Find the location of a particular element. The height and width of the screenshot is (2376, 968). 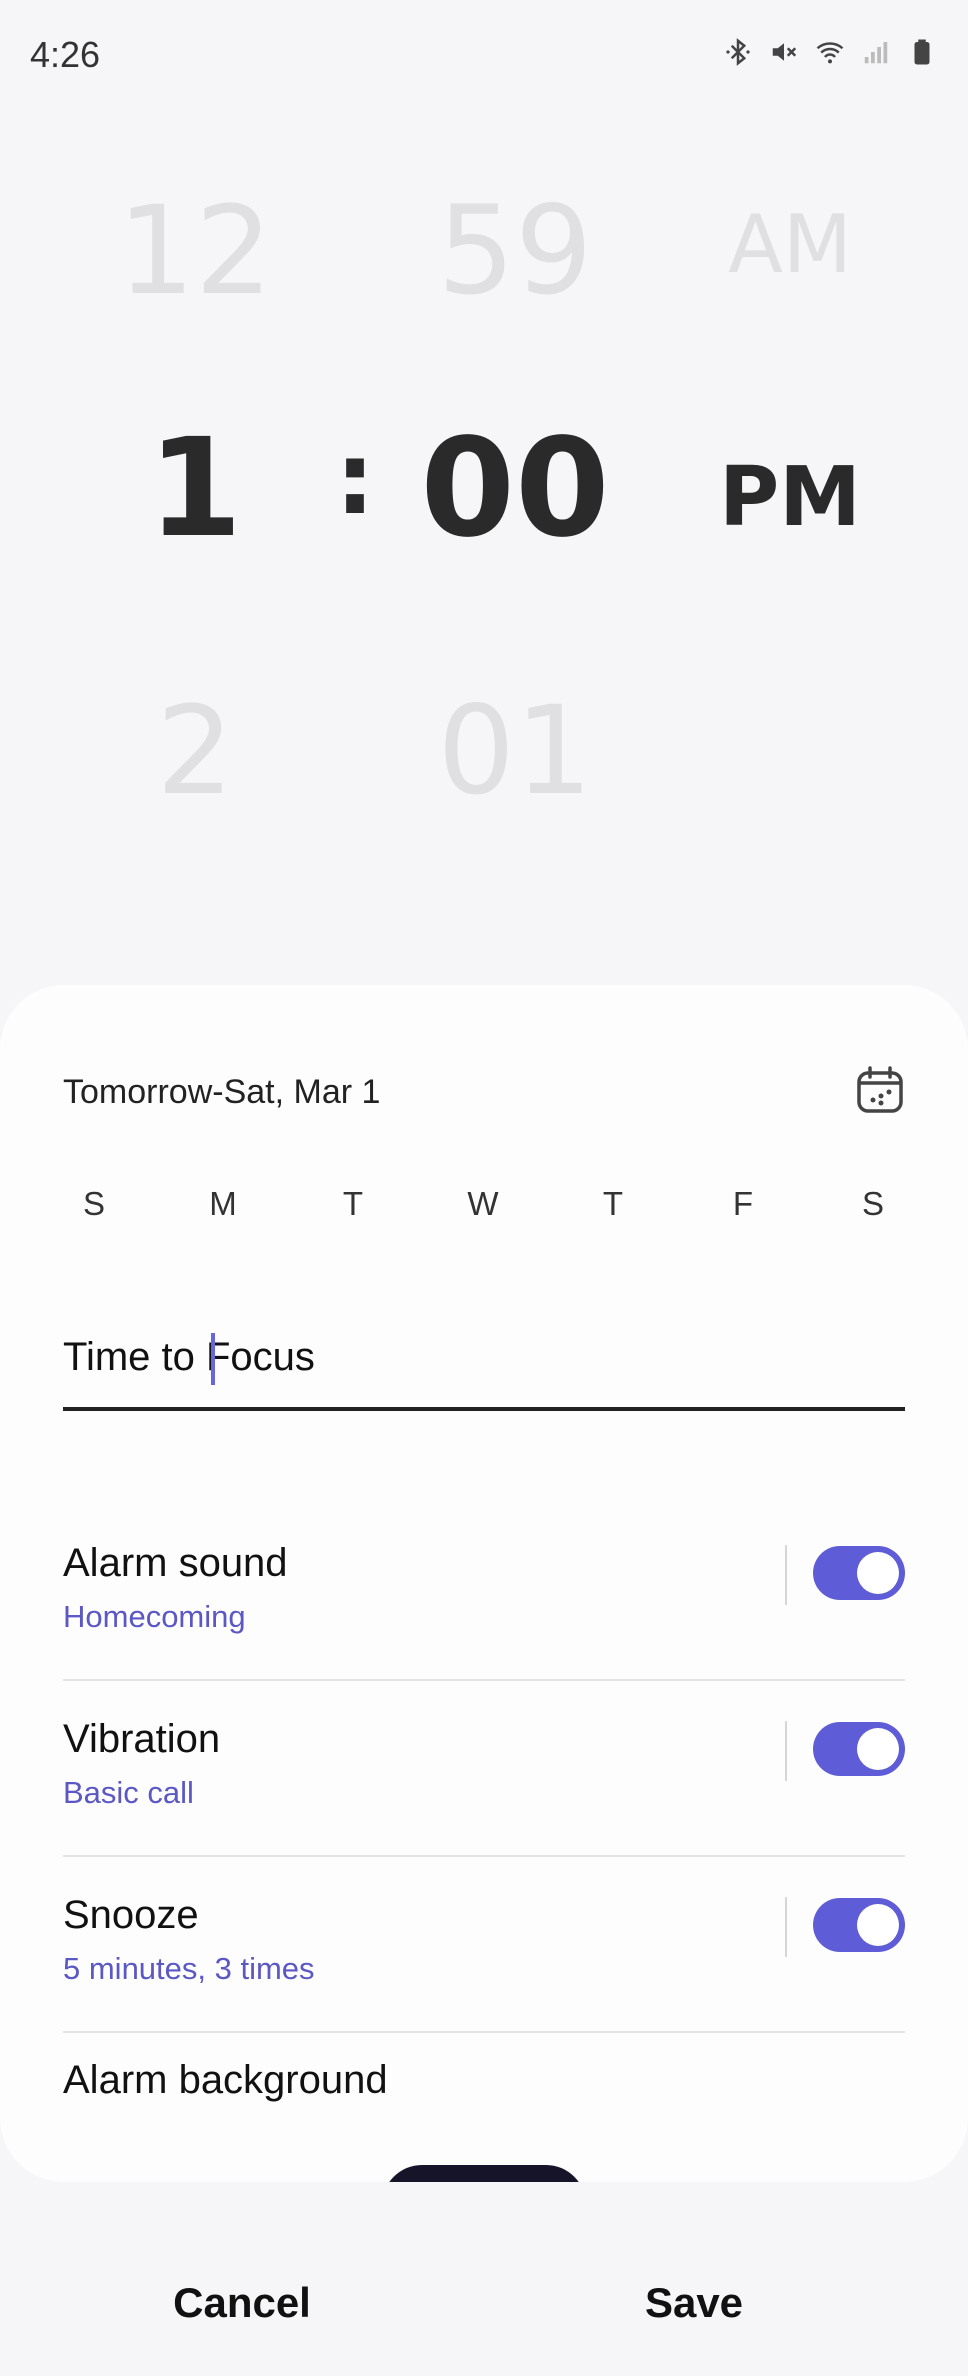

hour-next: 2 is located at coordinates (195, 751).